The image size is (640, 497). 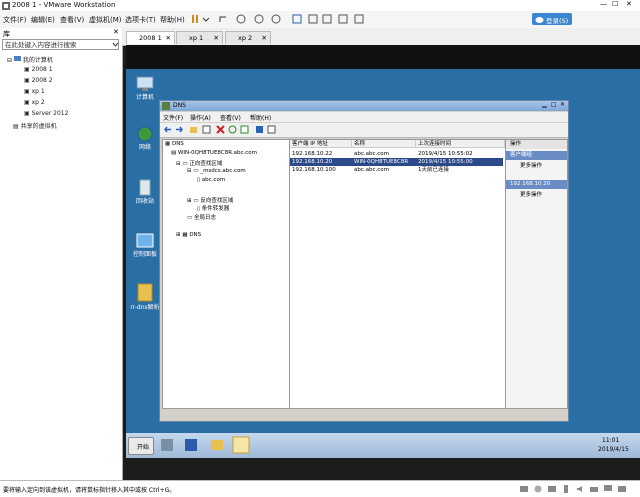 What do you see at coordinates (396, 170) in the screenshot?
I see `table-row: 192.168.10.100 abc.abc.com 1天前已连接` at bounding box center [396, 170].